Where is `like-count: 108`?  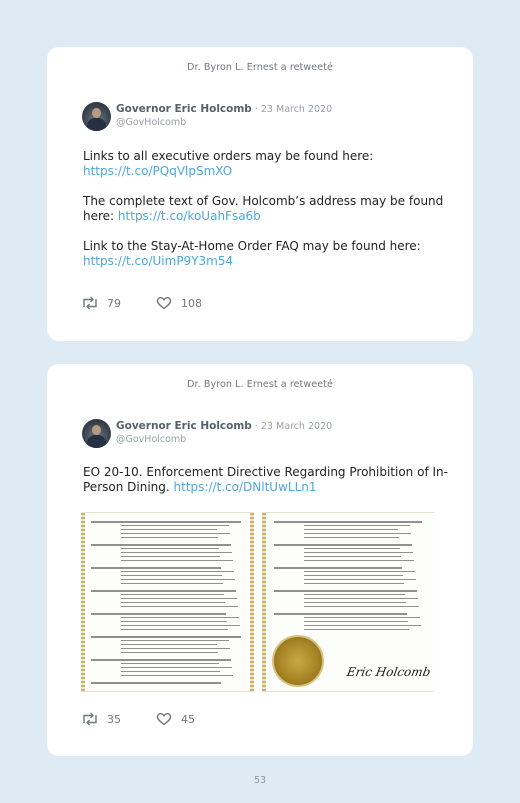 like-count: 108 is located at coordinates (191, 303).